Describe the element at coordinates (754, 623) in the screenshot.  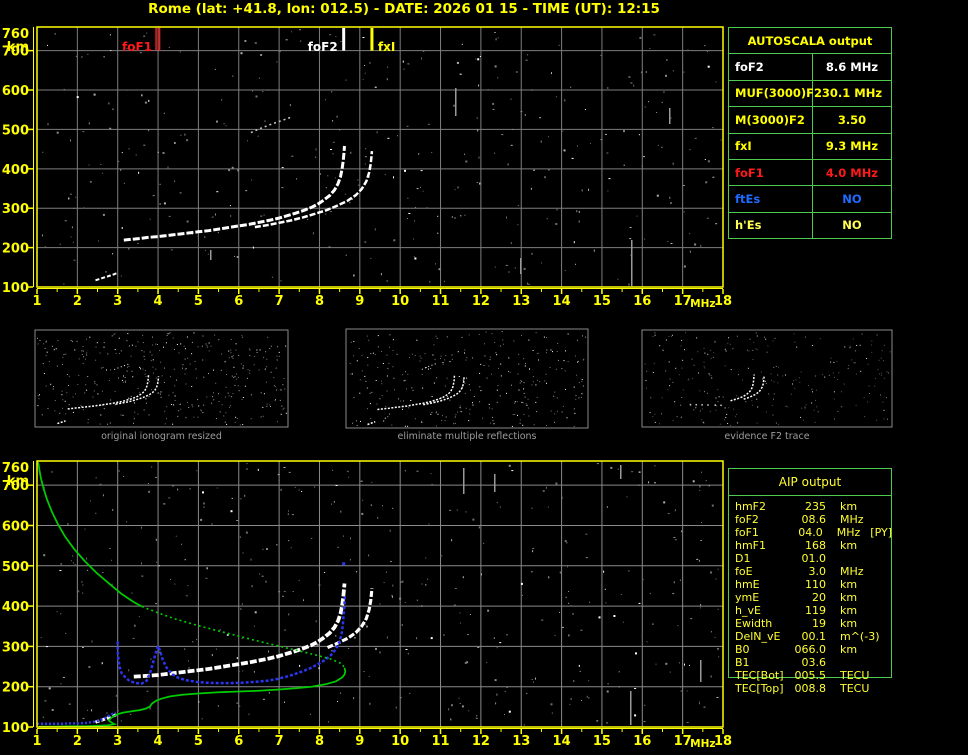
I see `aip-param-name: Ewidth` at that location.